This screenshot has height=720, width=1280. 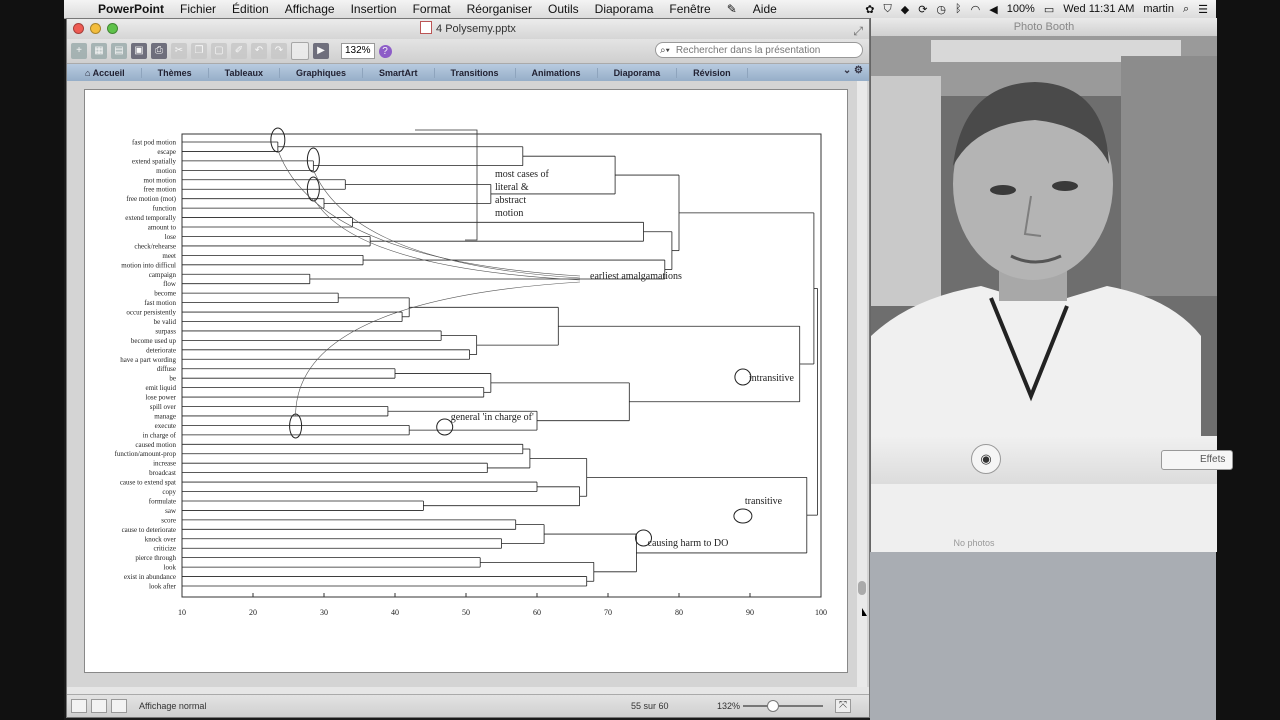 What do you see at coordinates (179, 51) in the screenshot?
I see `cut-icon: ✂` at bounding box center [179, 51].